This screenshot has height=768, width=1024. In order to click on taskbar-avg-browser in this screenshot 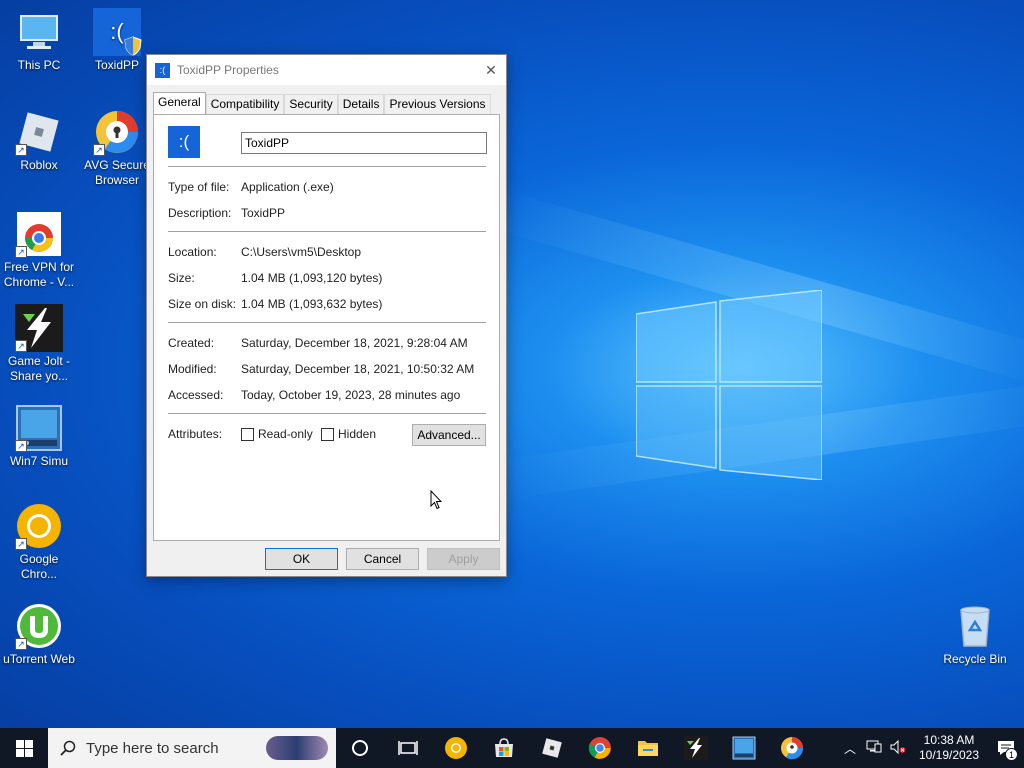, I will do `click(792, 748)`.